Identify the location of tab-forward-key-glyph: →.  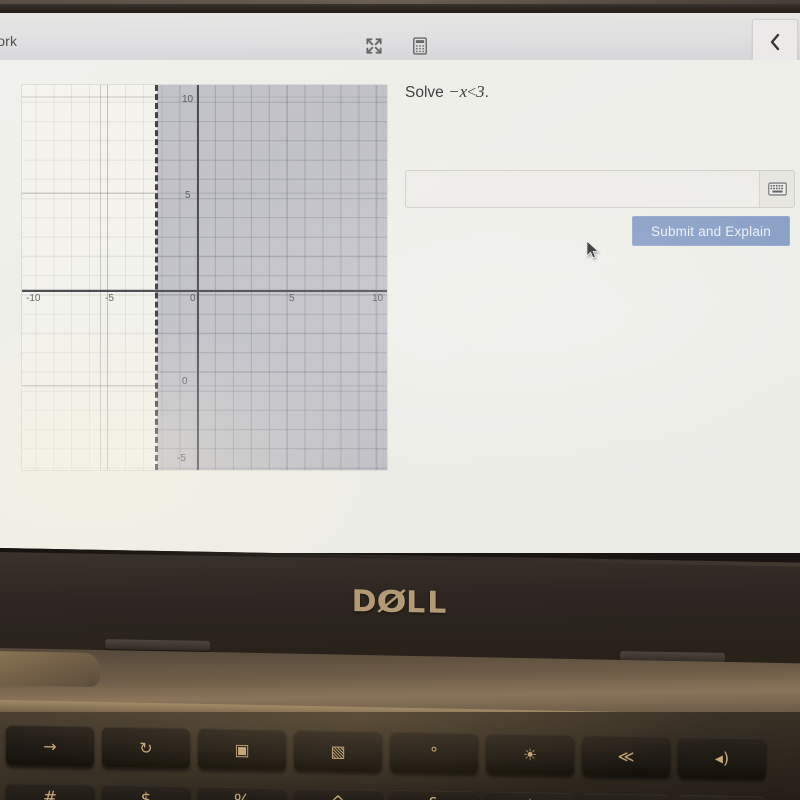
(50, 746).